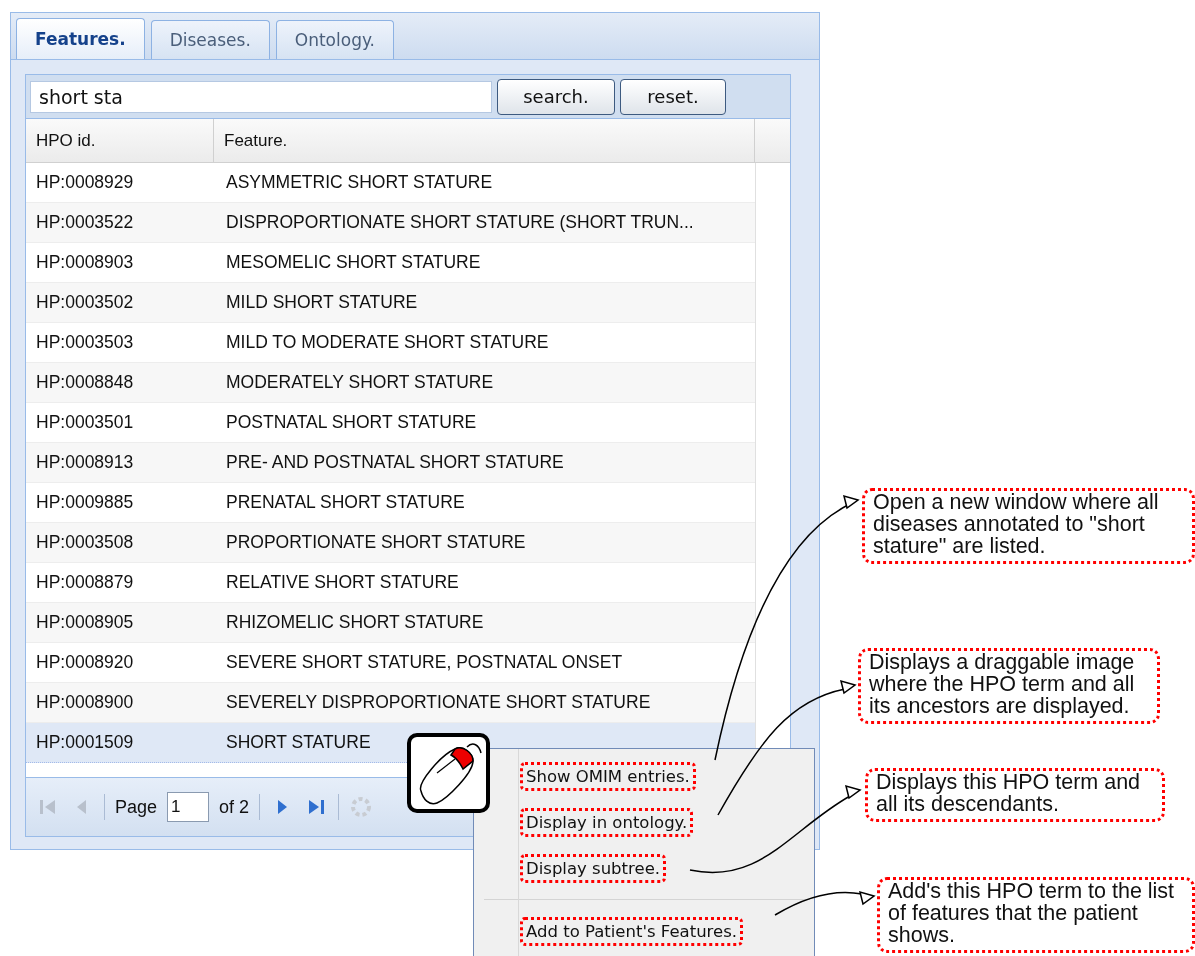  What do you see at coordinates (673, 96) in the screenshot?
I see `reset-button: reset.` at bounding box center [673, 96].